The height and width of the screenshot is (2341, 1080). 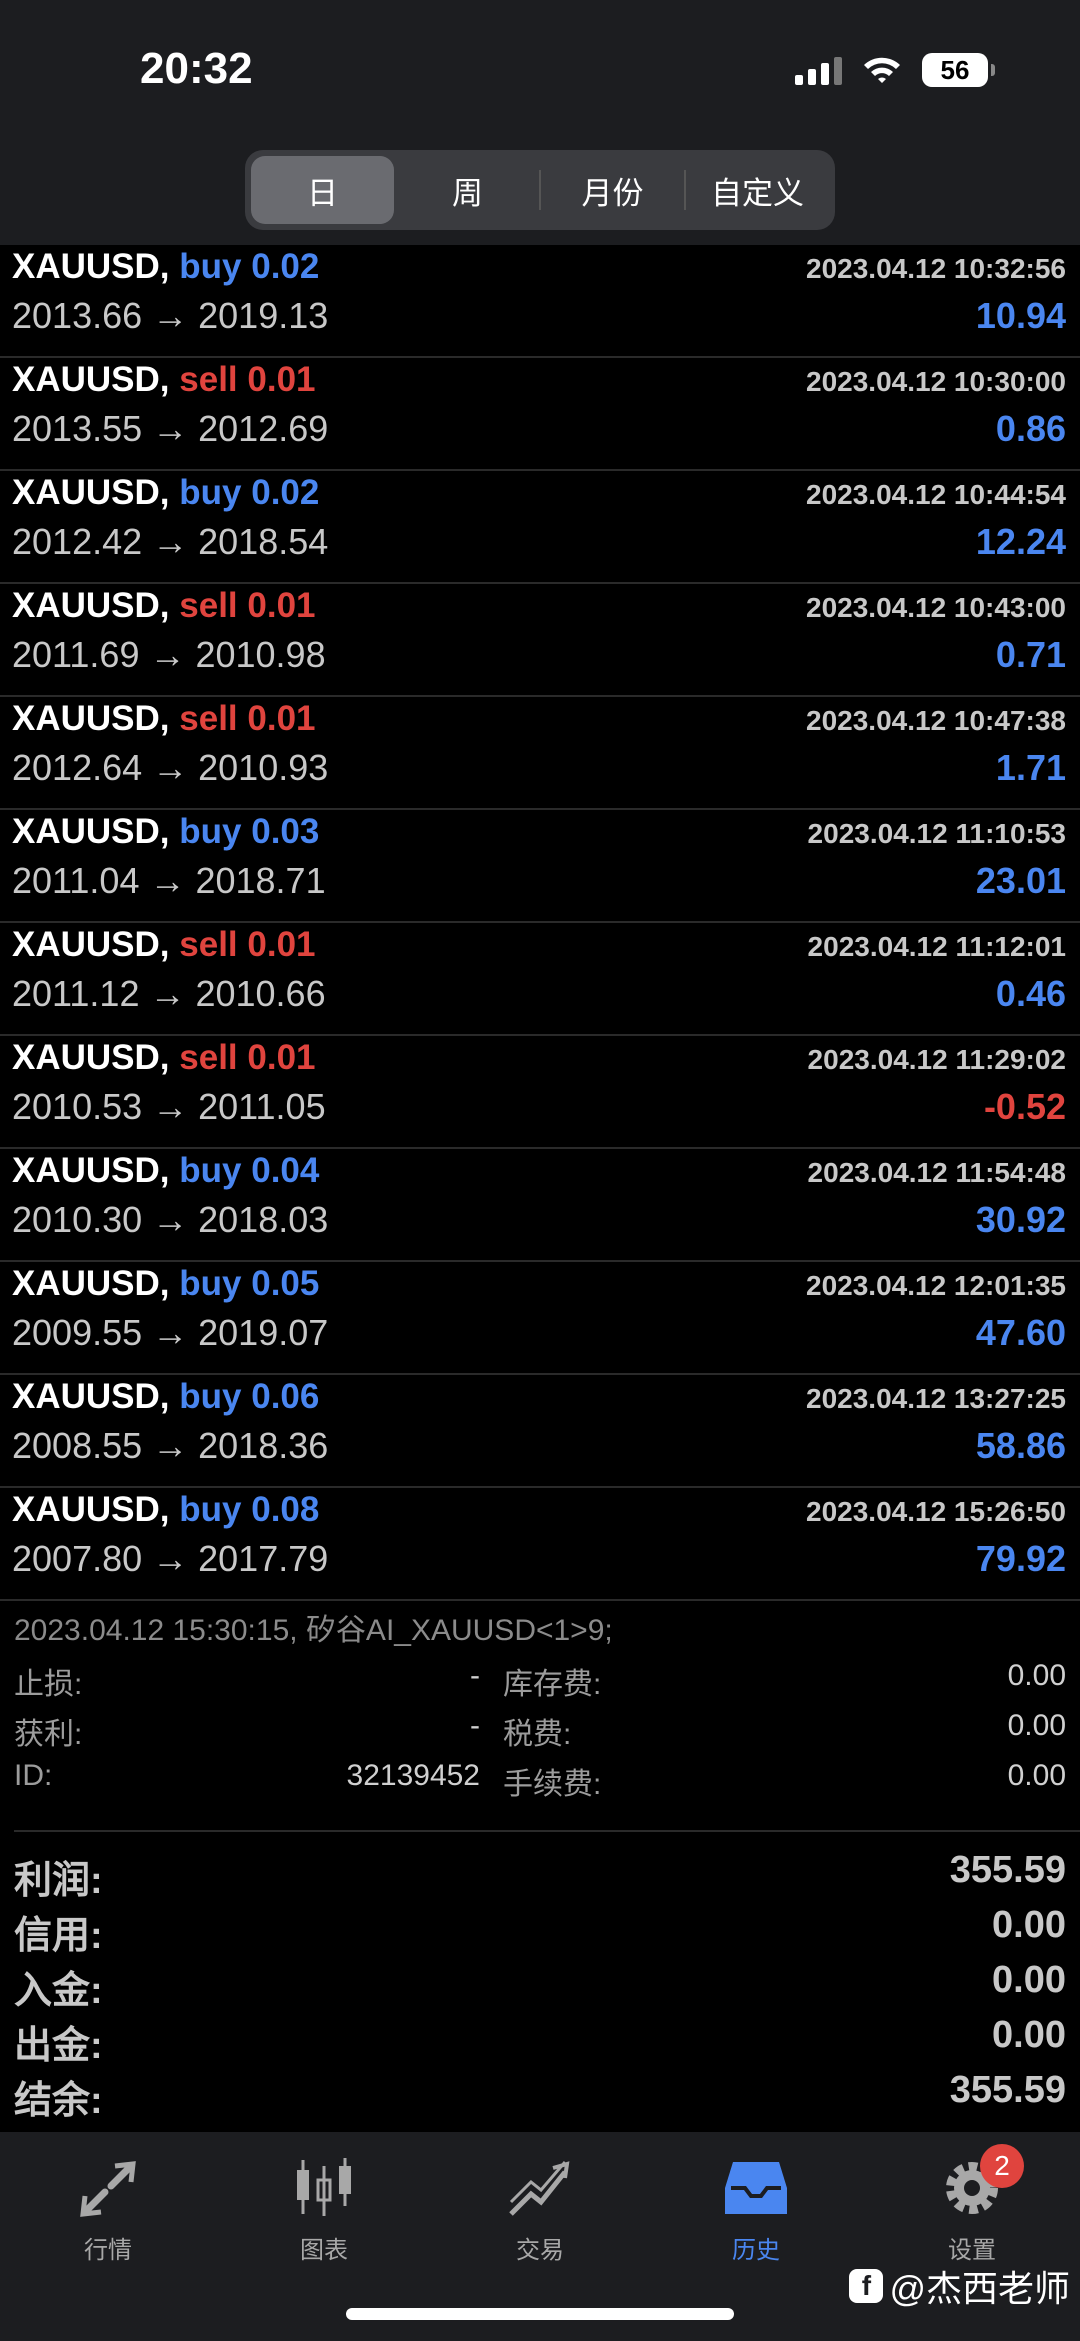 I want to click on tab-history: 历史, so click(x=756, y=2207).